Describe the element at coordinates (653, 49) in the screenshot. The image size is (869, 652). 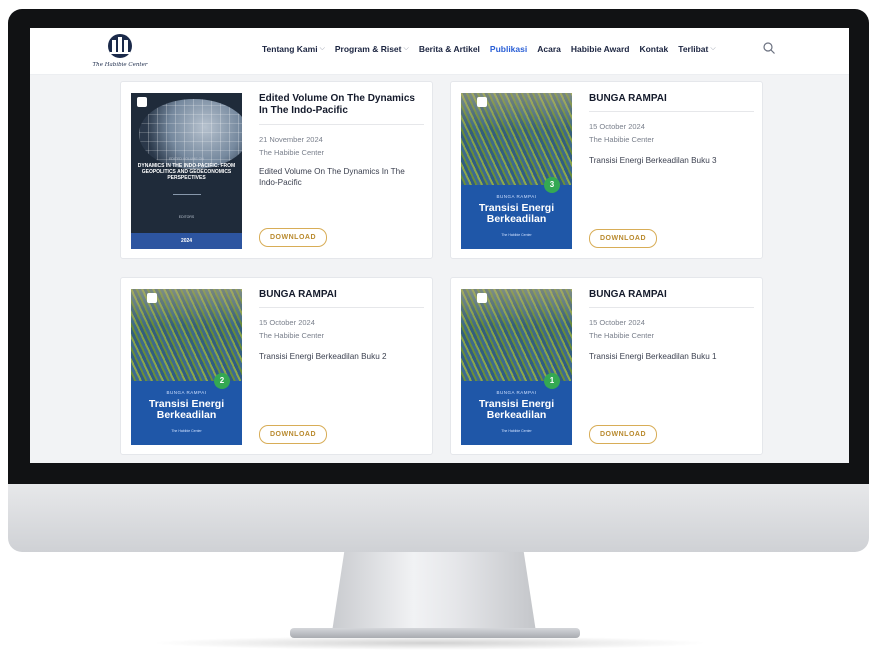
I see `nav-kontak: Kontak` at that location.